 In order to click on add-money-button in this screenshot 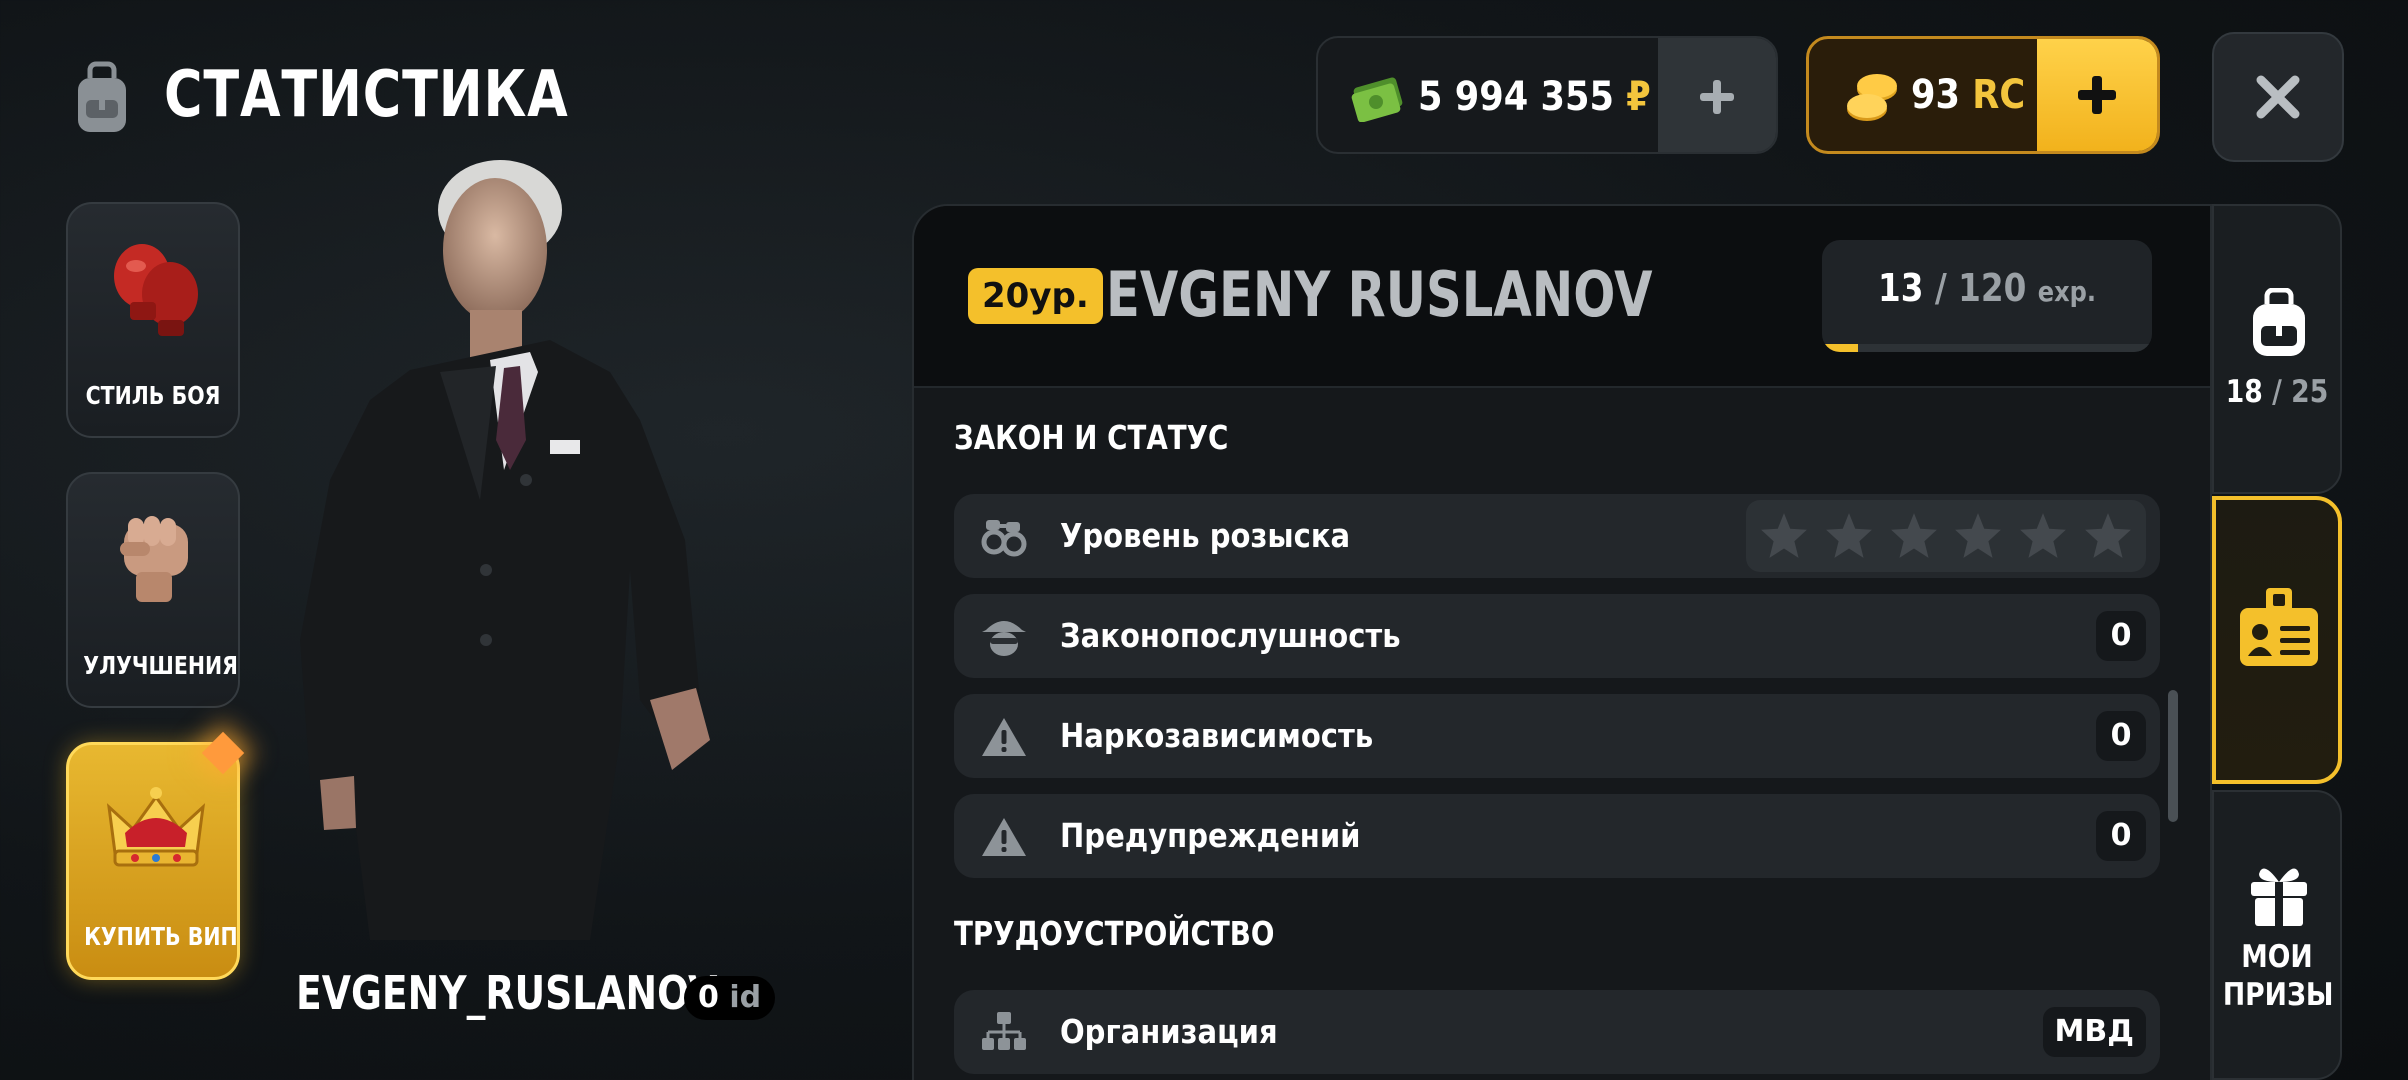, I will do `click(1717, 95)`.